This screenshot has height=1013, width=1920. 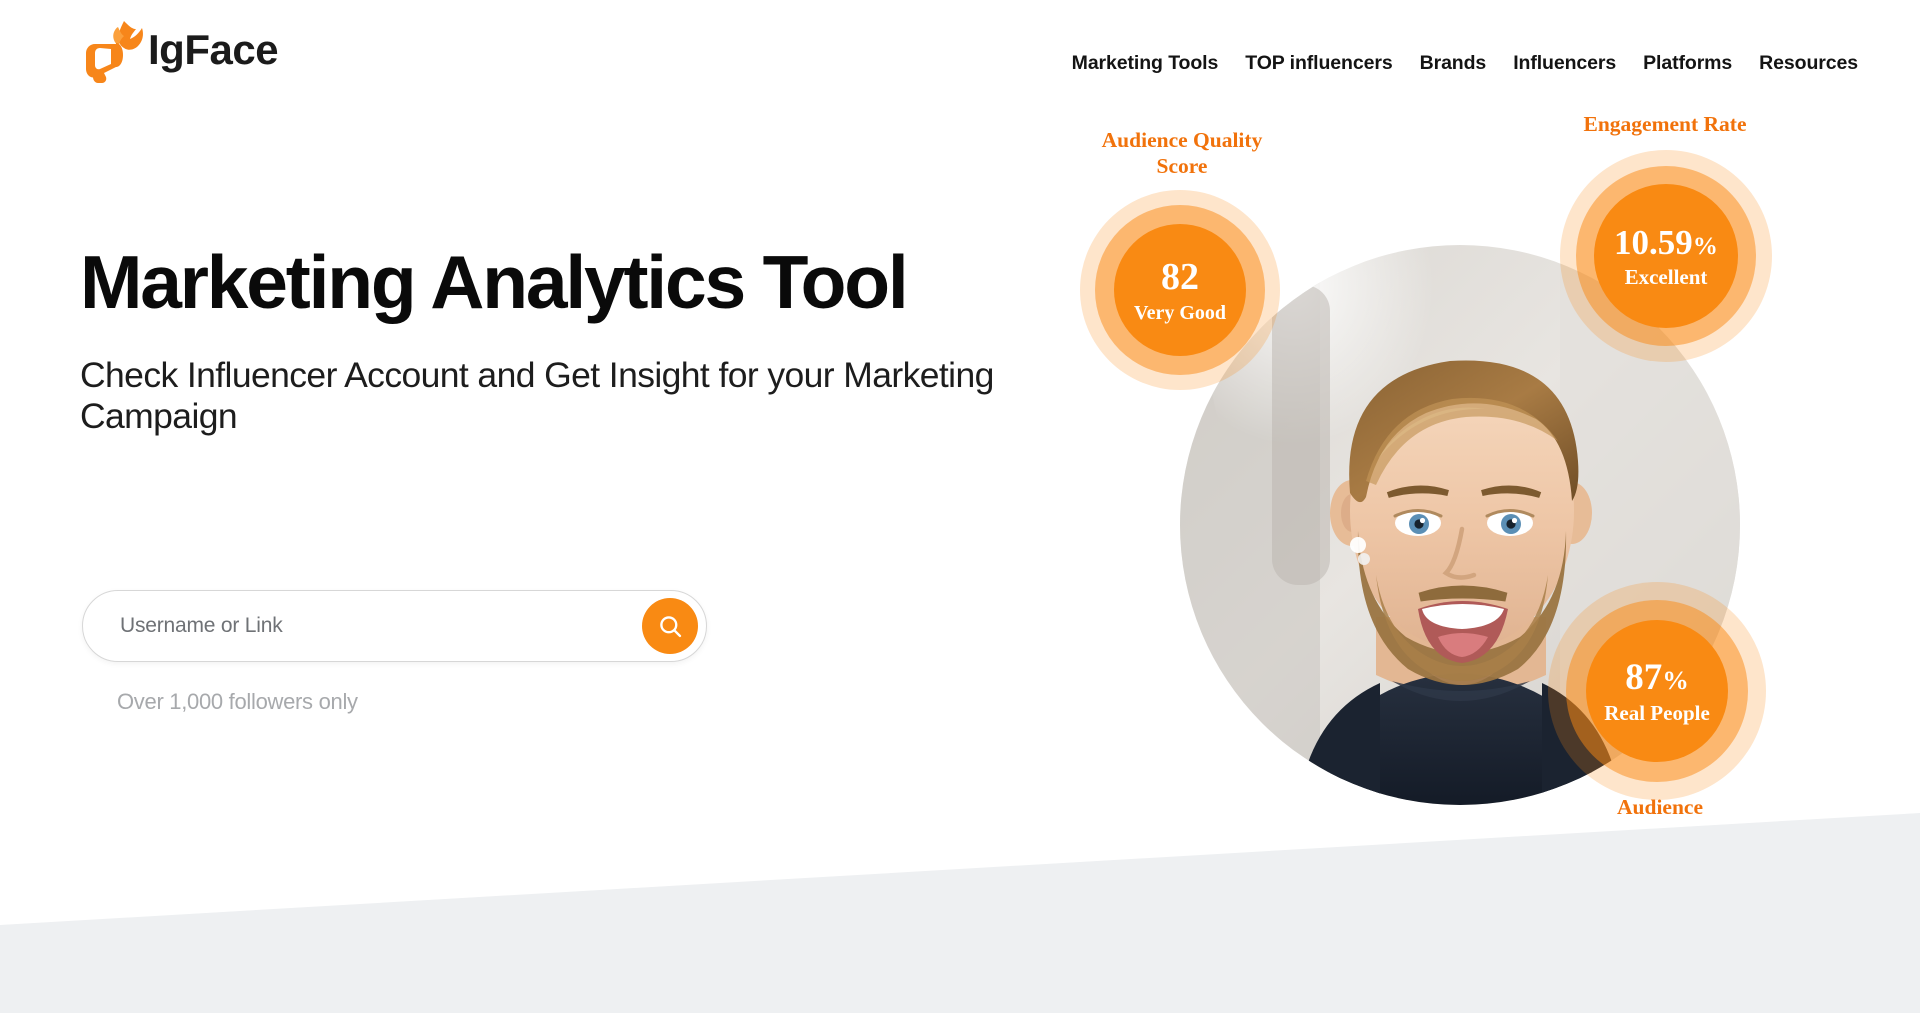 I want to click on metric-badge-audience: 87% Real People, so click(x=1657, y=691).